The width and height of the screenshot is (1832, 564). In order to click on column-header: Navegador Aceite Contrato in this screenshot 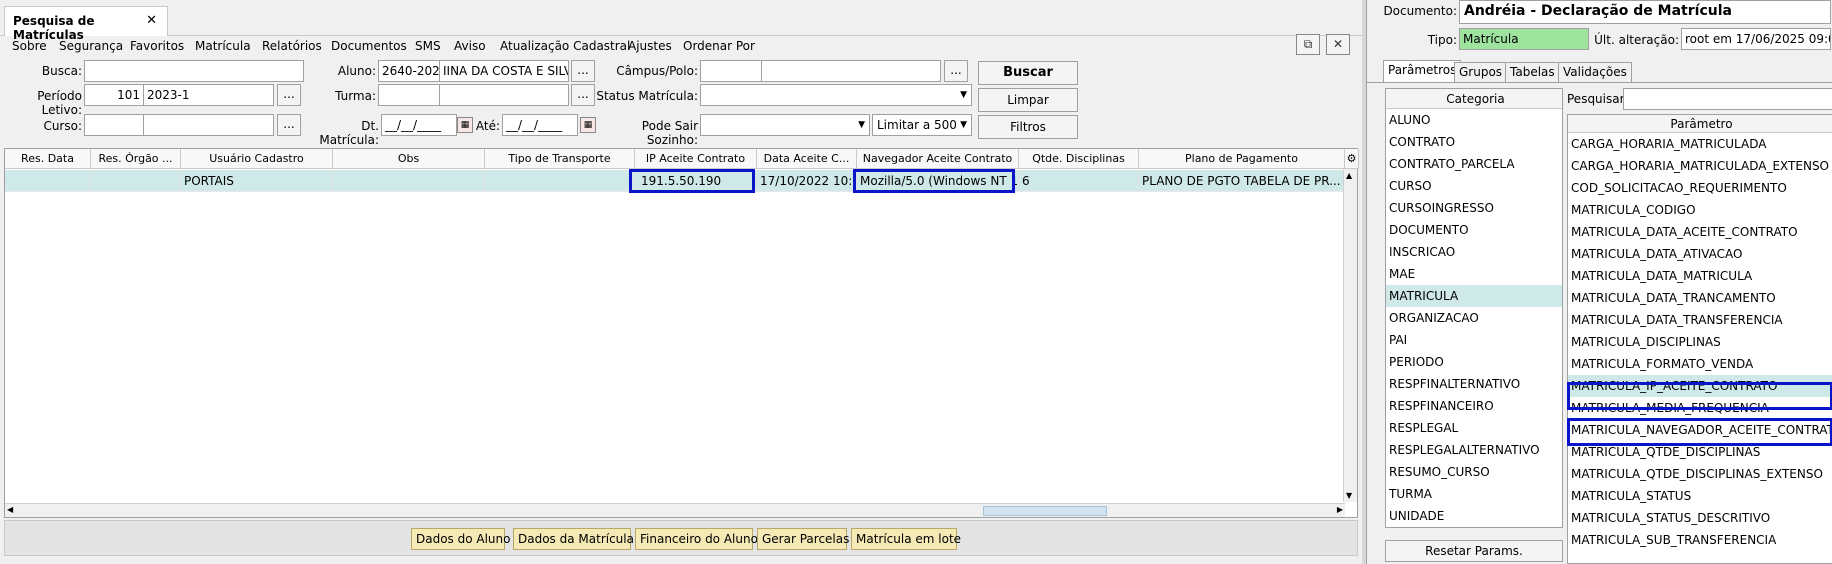, I will do `click(938, 159)`.